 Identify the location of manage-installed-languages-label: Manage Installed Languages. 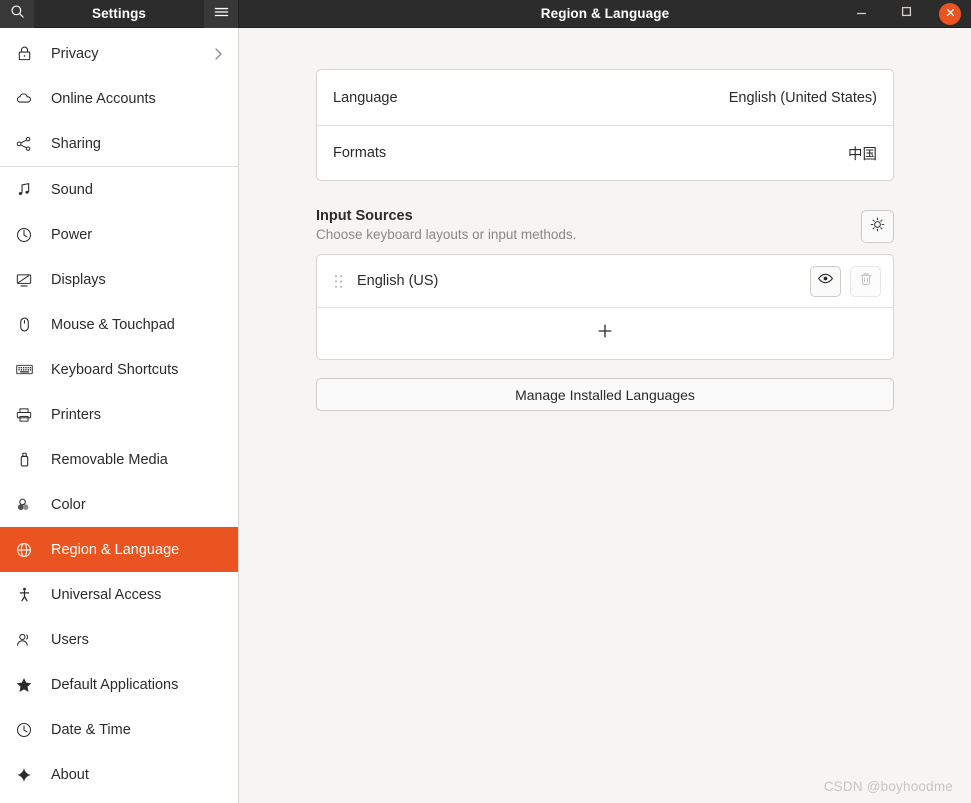
(605, 394).